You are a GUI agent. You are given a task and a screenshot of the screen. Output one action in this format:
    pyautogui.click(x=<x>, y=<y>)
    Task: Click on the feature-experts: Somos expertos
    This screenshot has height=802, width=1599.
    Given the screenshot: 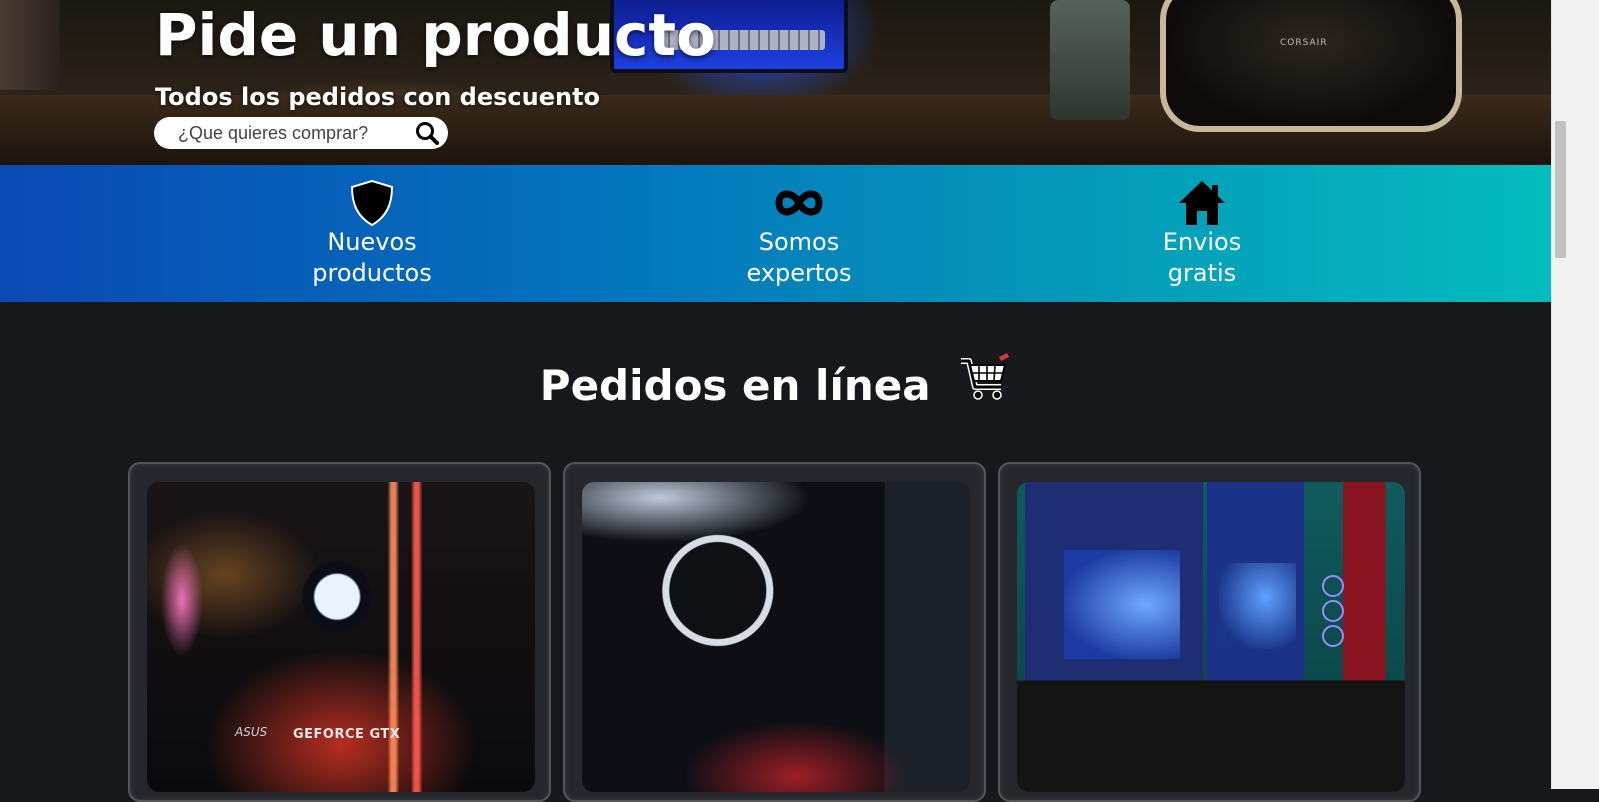 What is the action you would take?
    pyautogui.click(x=799, y=234)
    